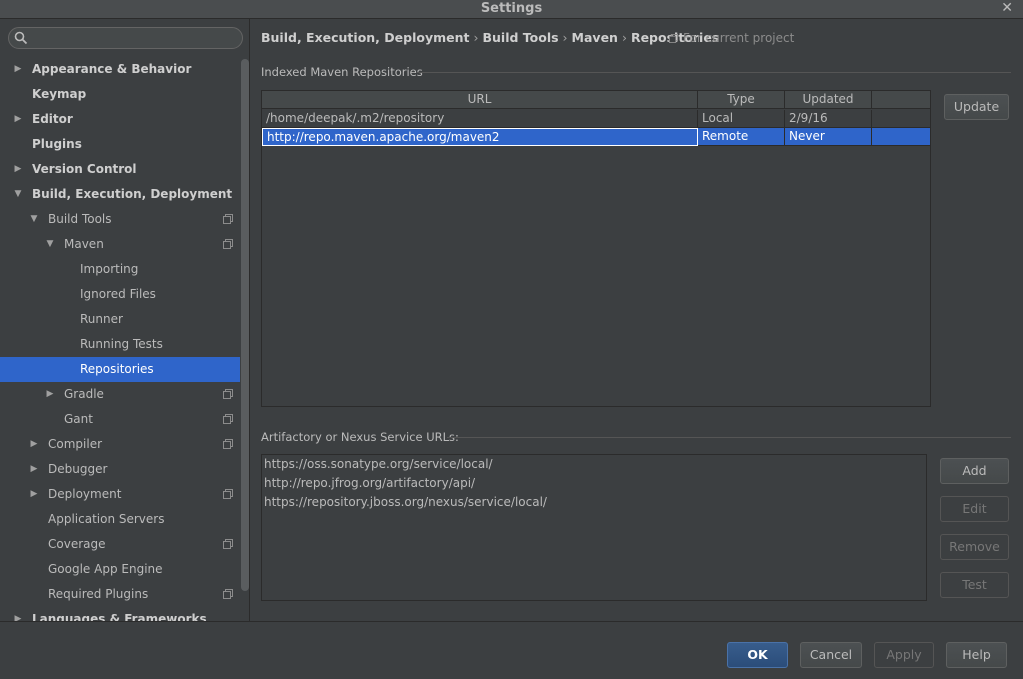  Describe the element at coordinates (976, 107) in the screenshot. I see `update-button: Update` at that location.